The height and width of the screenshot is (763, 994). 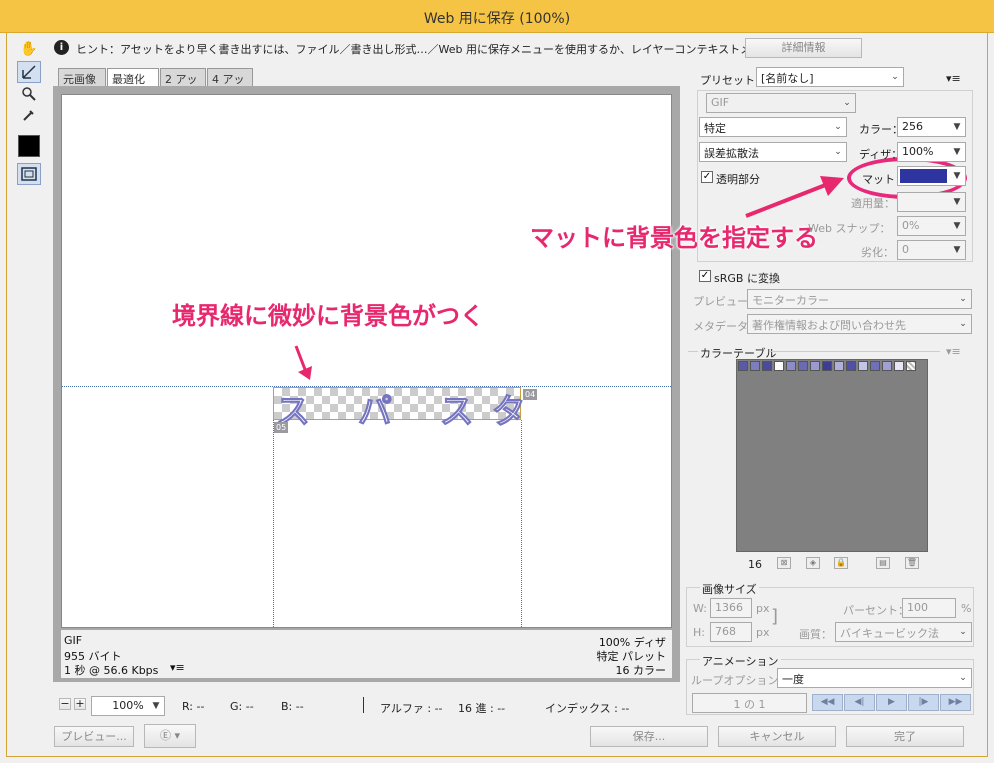 I want to click on slice-guide-v-right, so click(x=521, y=523).